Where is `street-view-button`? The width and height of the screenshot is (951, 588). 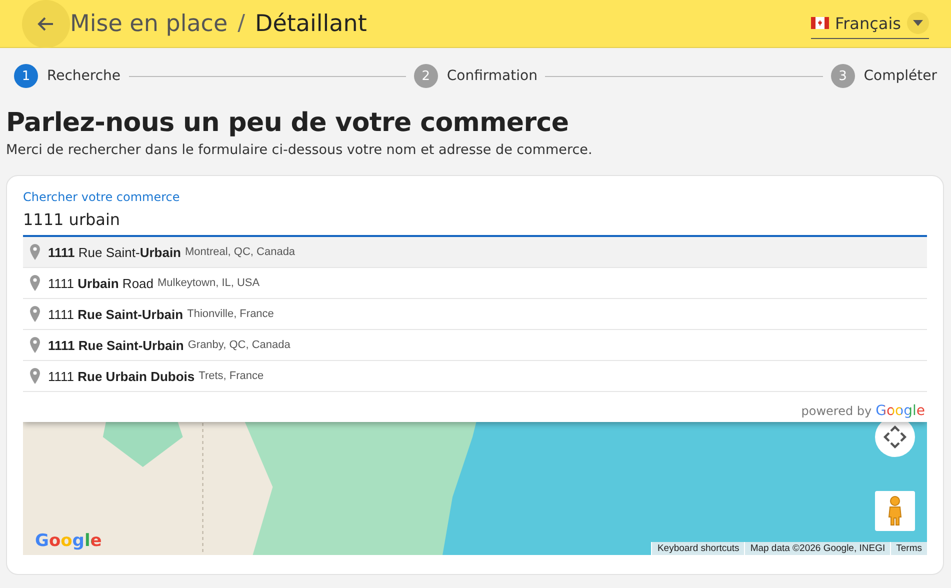
street-view-button is located at coordinates (895, 511).